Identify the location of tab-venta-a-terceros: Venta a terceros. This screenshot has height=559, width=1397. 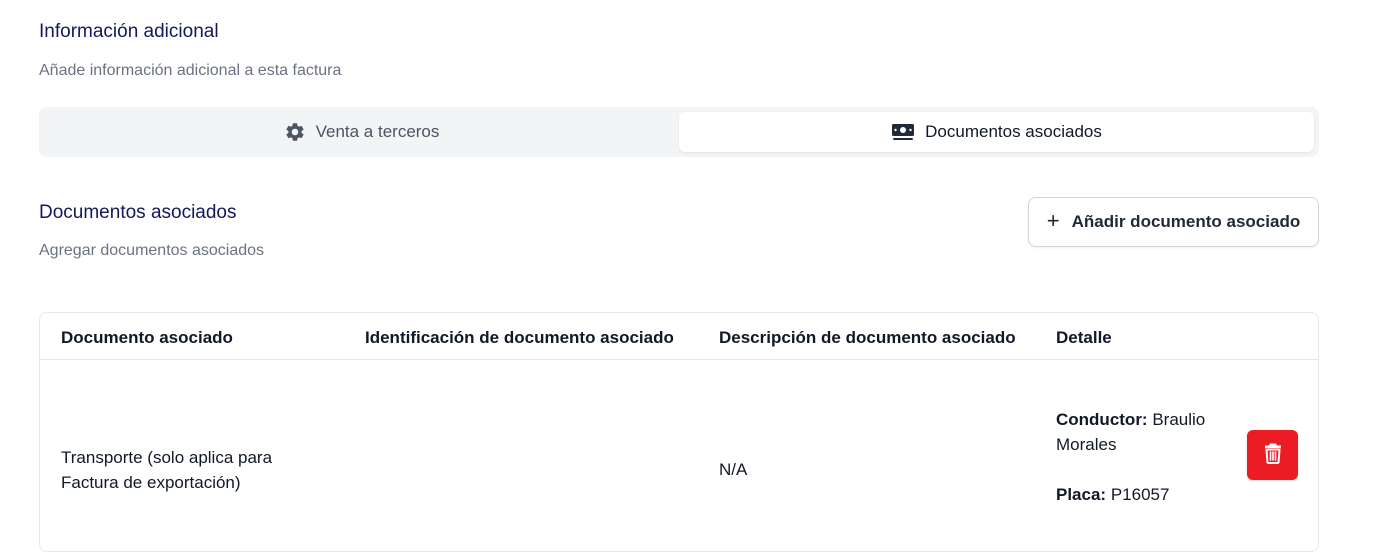
(361, 132).